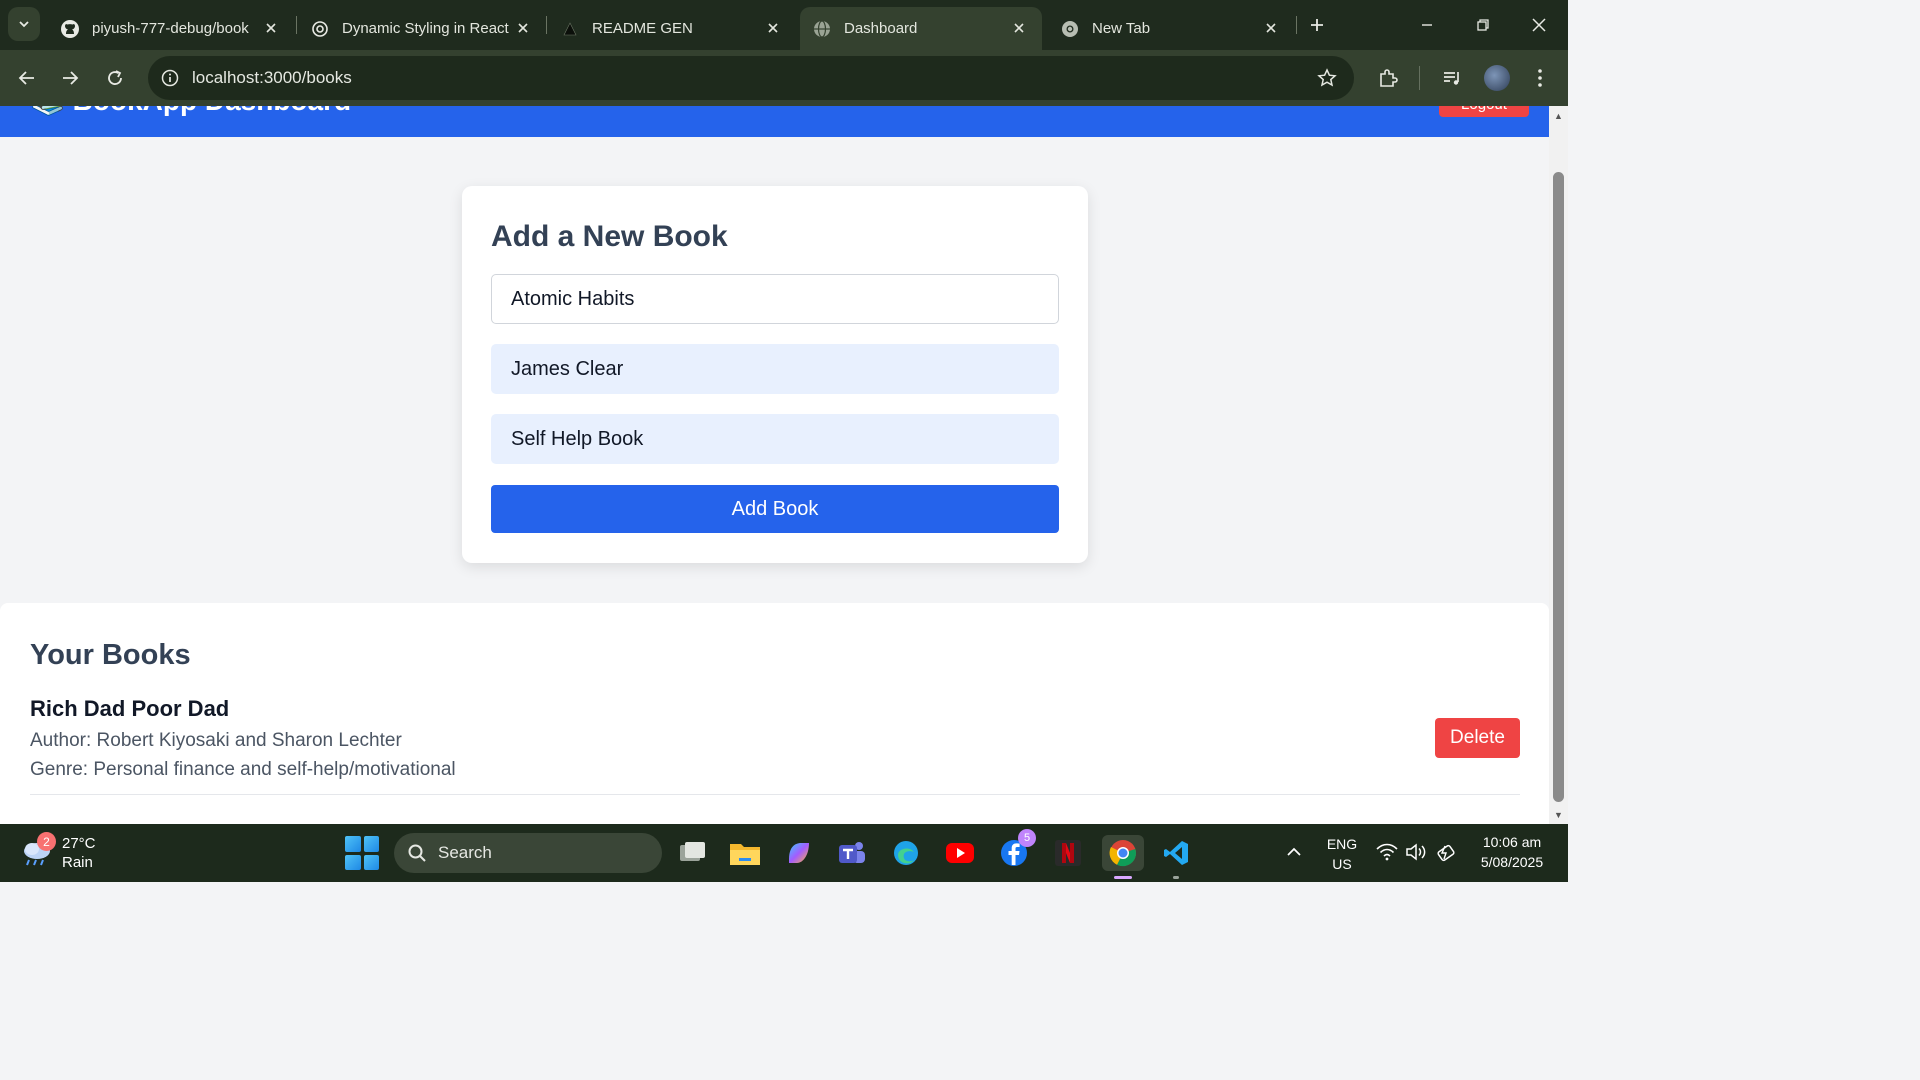  I want to click on system-clock: 10:06 am 5/08/2025, so click(1512, 852).